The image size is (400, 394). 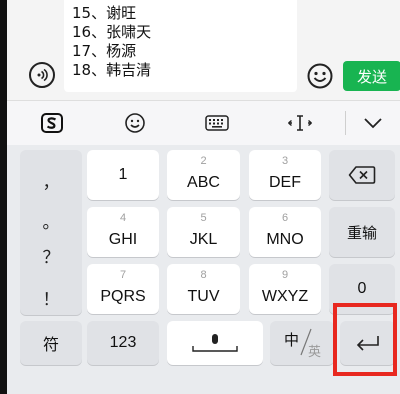 What do you see at coordinates (217, 123) in the screenshot?
I see `keyboard-icon` at bounding box center [217, 123].